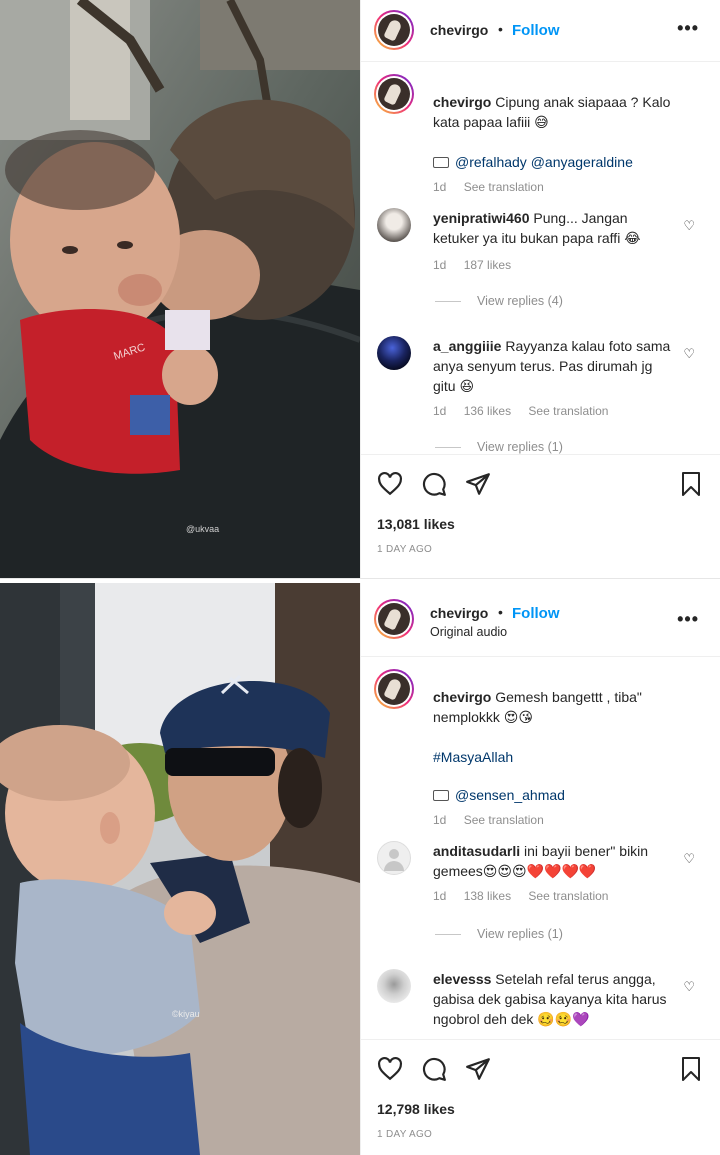 This screenshot has height=1155, width=720. What do you see at coordinates (487, 265) in the screenshot?
I see `comment-likes: 187 likes` at bounding box center [487, 265].